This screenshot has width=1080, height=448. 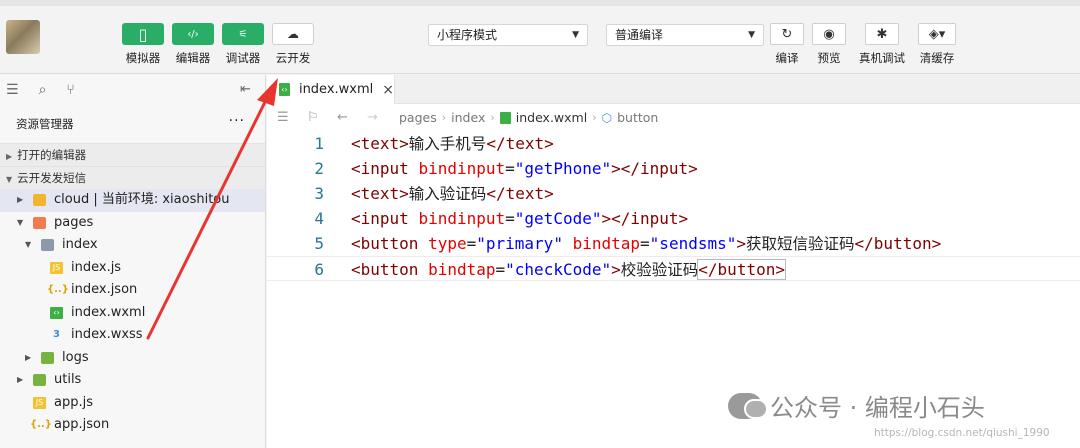 I want to click on search-icon: ⌕, so click(x=43, y=90).